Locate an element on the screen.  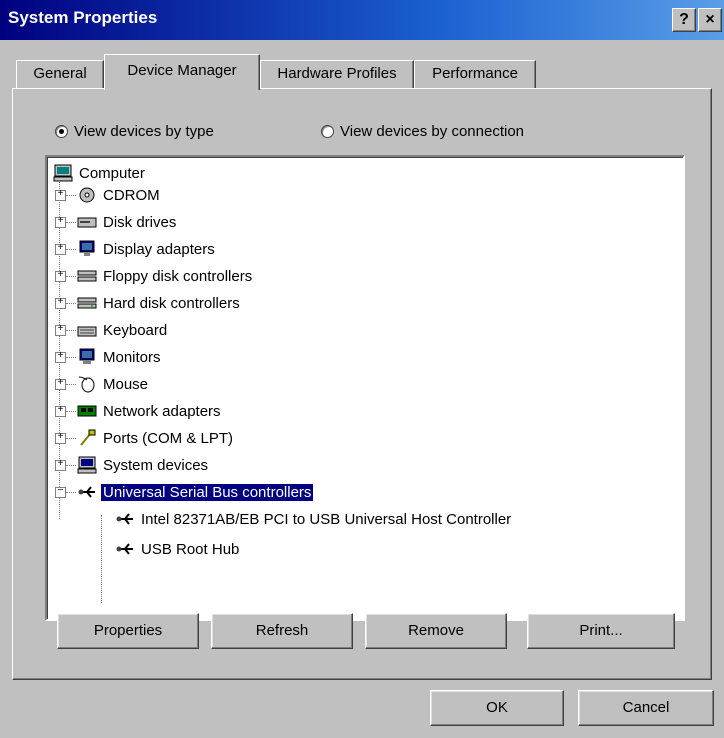
tree-label: System devices is located at coordinates (156, 465).